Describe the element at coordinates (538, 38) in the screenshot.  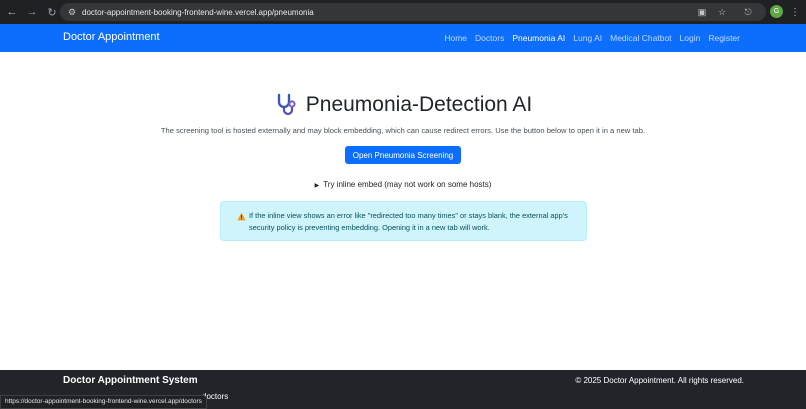
I see `nav-pneumonia-ai: Pneumonia AI` at that location.